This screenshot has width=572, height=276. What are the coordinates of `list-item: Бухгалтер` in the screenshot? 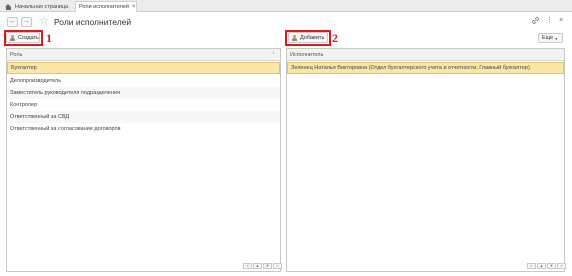 It's located at (143, 68).